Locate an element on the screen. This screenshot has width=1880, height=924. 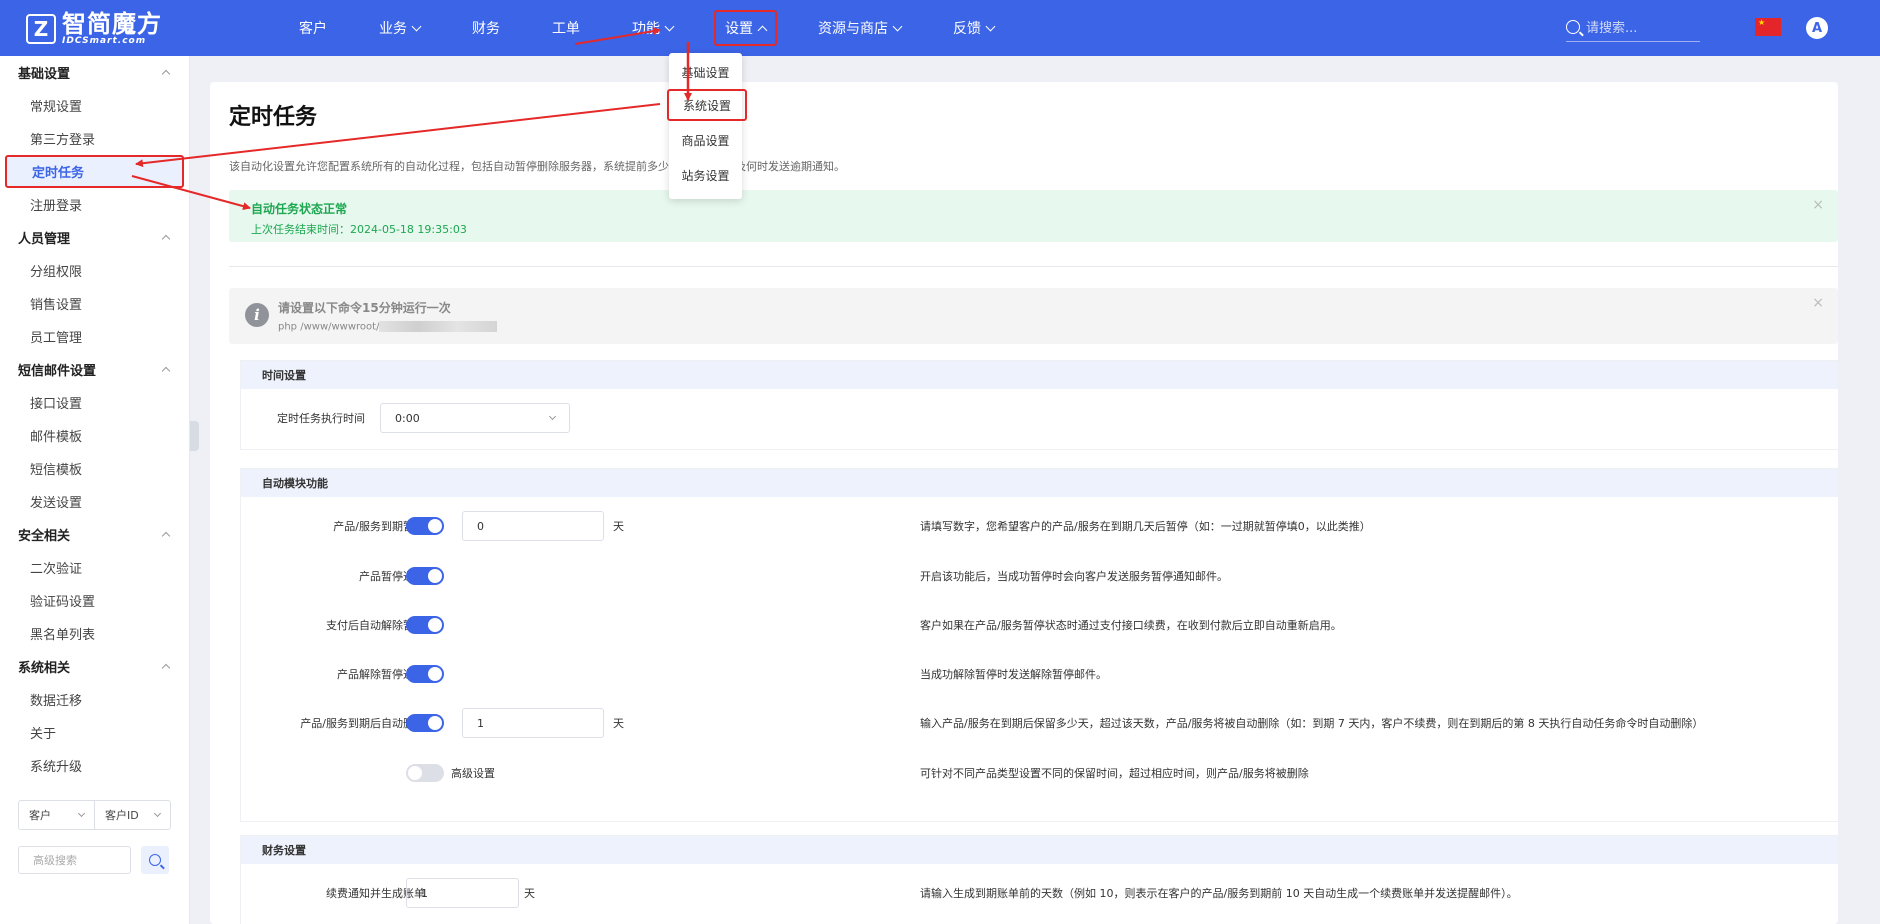
nav-finance: 财务 is located at coordinates (486, 28).